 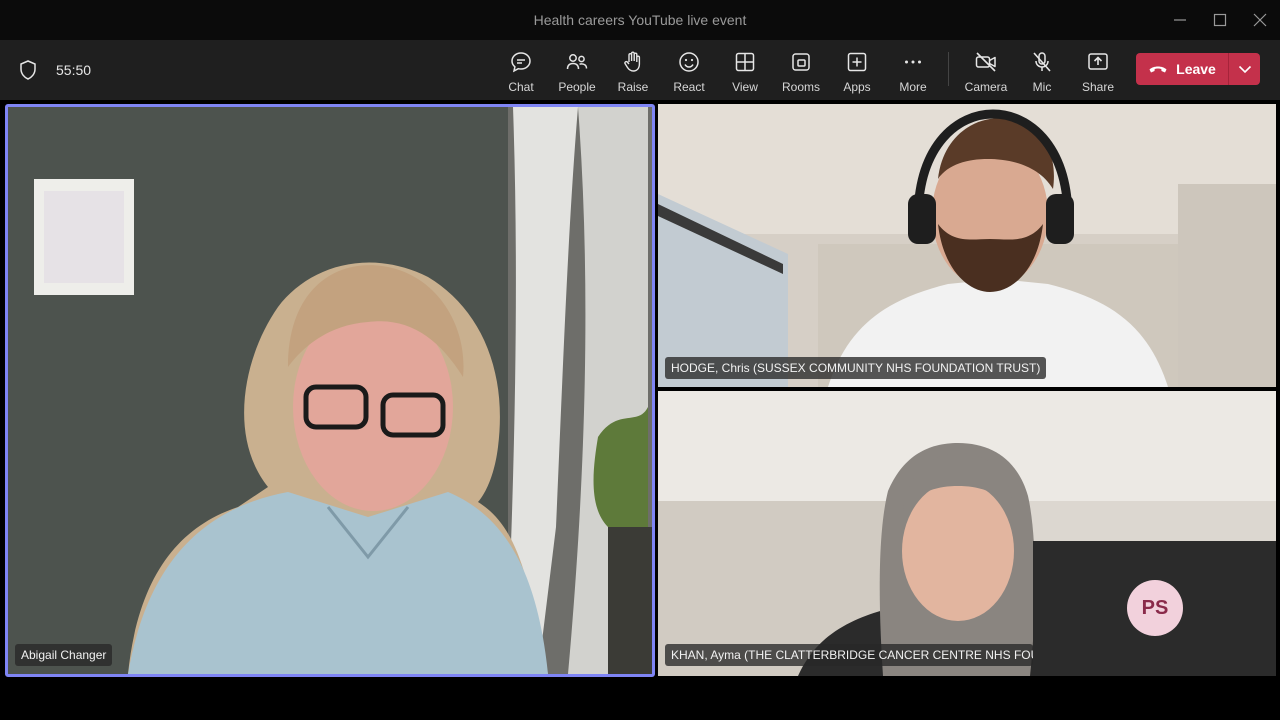 What do you see at coordinates (985, 62) in the screenshot?
I see `camera-off-icon` at bounding box center [985, 62].